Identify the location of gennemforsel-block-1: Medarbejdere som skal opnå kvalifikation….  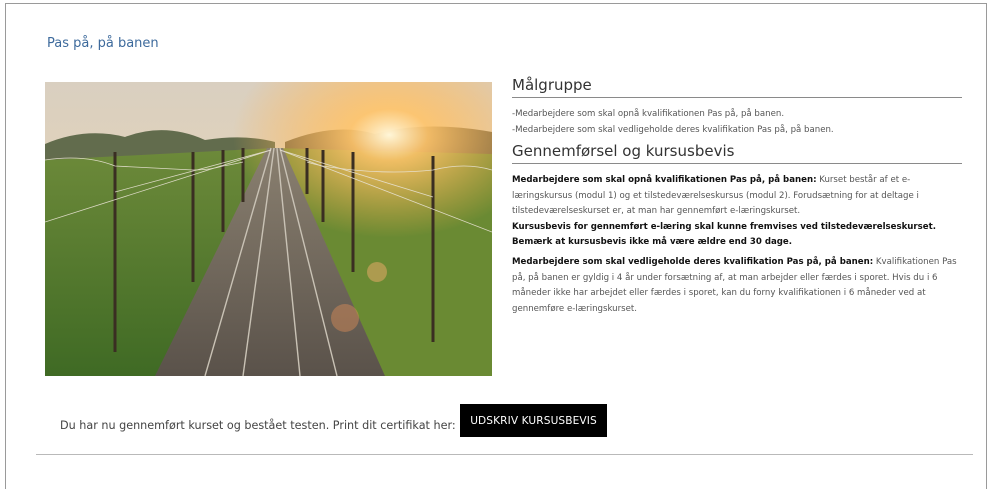
(737, 196).